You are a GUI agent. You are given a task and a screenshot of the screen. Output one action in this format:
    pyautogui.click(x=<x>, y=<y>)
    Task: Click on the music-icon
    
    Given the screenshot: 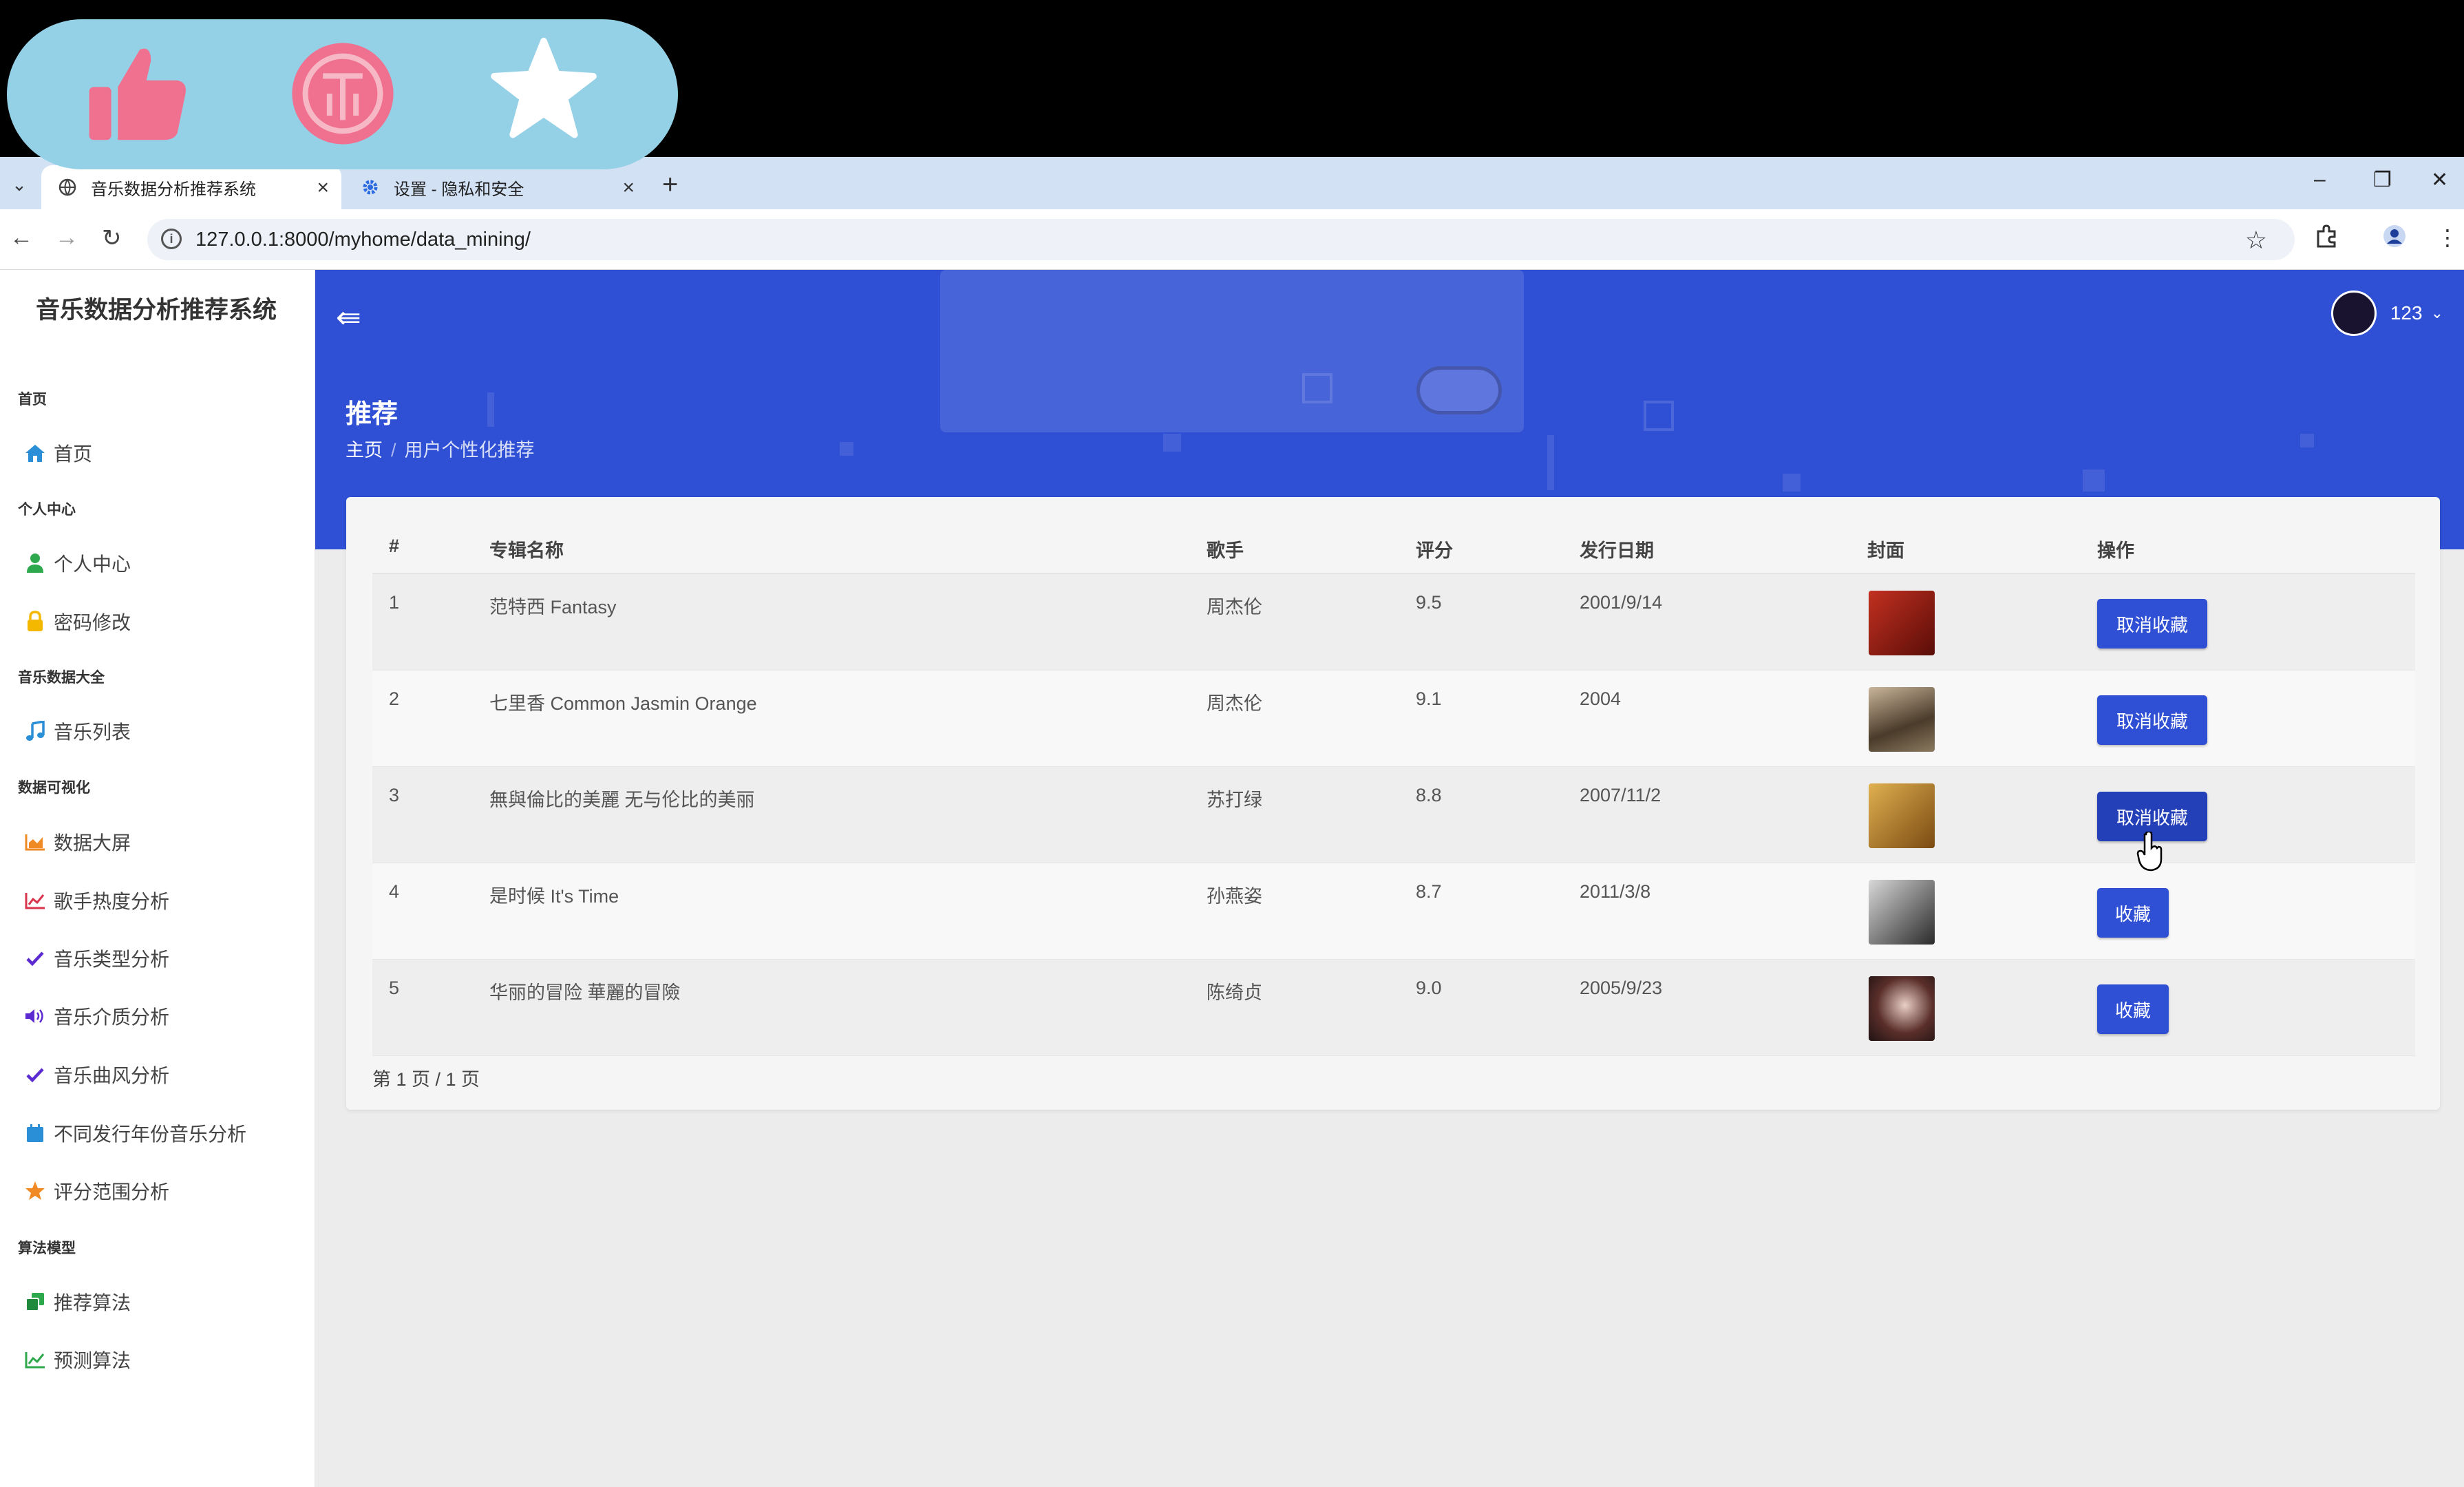 What is the action you would take?
    pyautogui.click(x=35, y=731)
    